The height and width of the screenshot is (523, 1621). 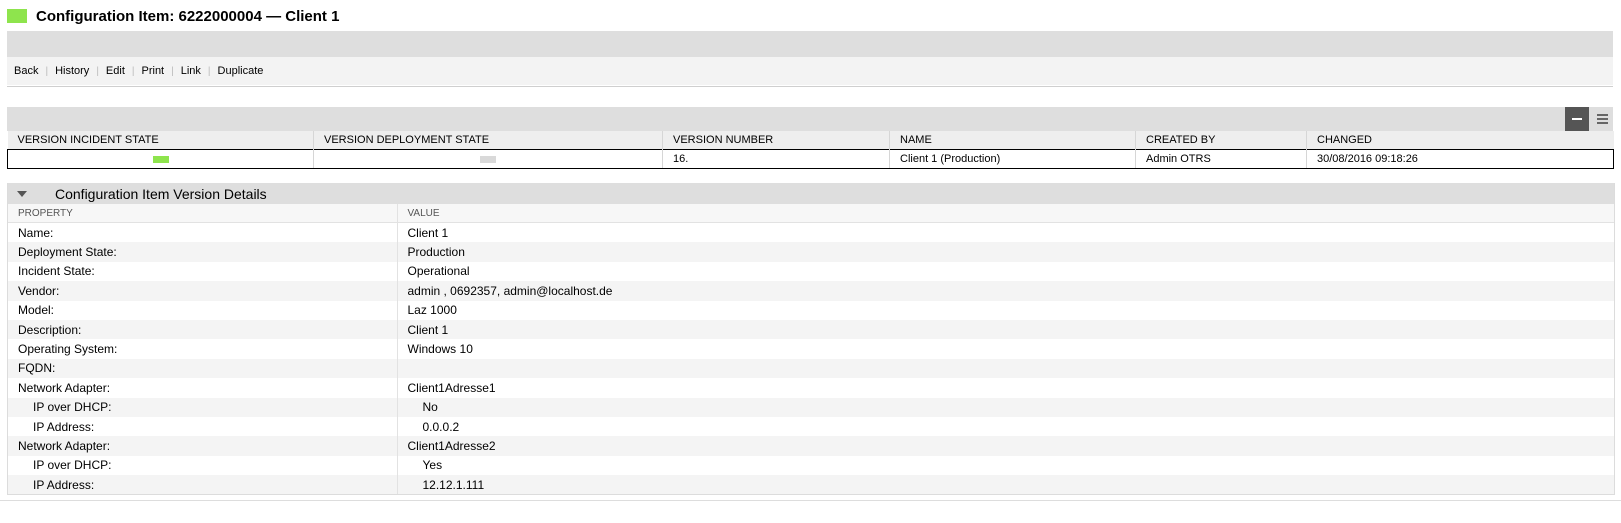 I want to click on details-toggle: Configuration Item Version Details, so click(x=811, y=193).